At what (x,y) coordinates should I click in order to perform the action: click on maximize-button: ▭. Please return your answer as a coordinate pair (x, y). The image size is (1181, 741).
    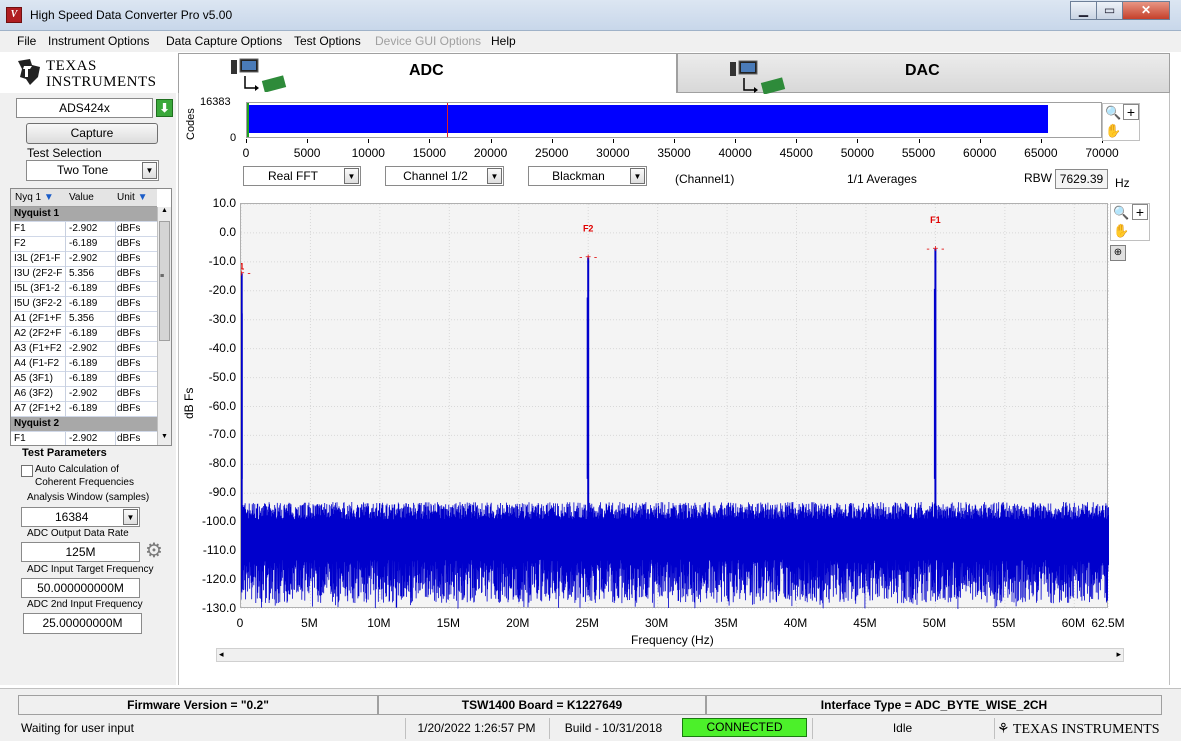
    Looking at the image, I should click on (1109, 10).